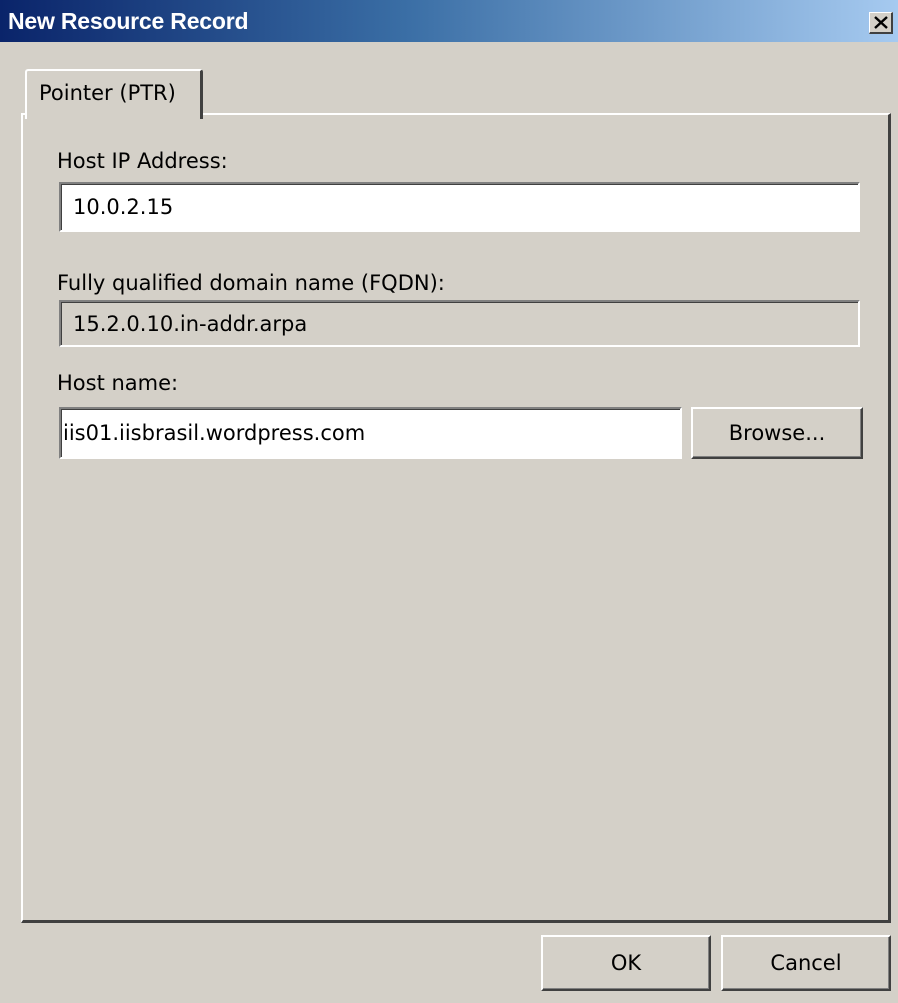 The height and width of the screenshot is (1003, 898). What do you see at coordinates (107, 93) in the screenshot?
I see `tab-label: Pointer (PTR)` at bounding box center [107, 93].